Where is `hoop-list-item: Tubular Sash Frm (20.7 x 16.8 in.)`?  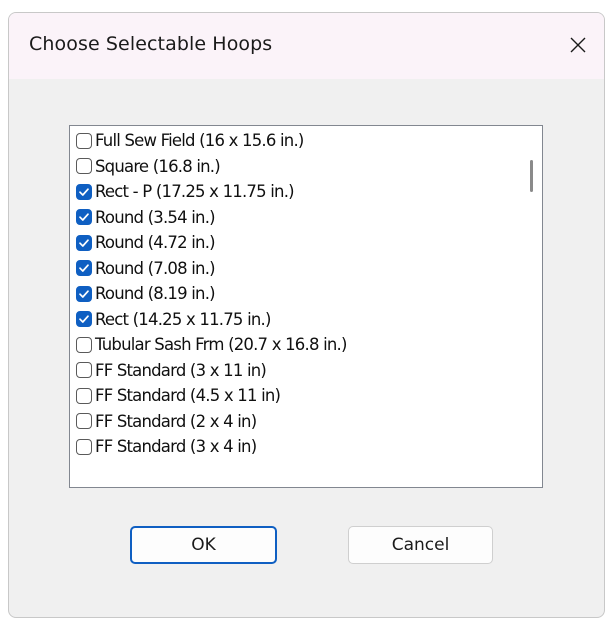
hoop-list-item: Tubular Sash Frm (20.7 x 16.8 in.) is located at coordinates (296, 345).